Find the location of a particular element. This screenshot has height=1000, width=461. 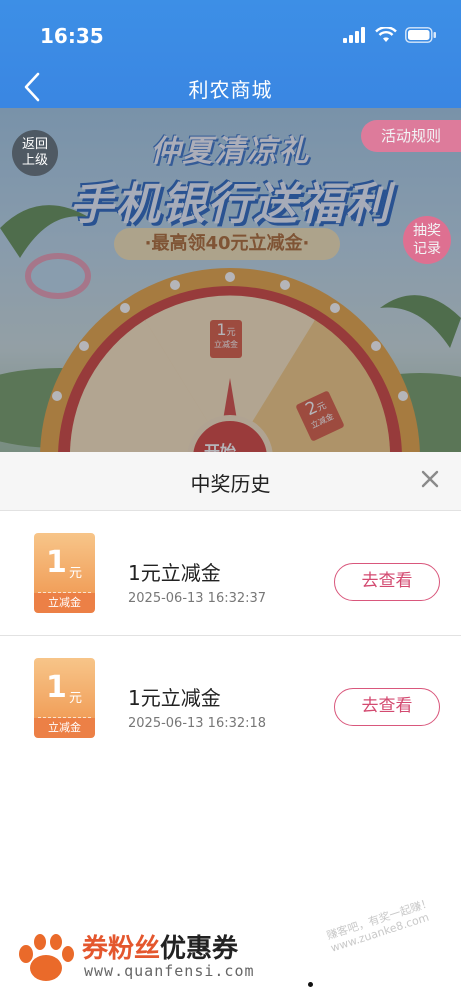

history-item: 1 元 立减金 1元立减金 2025-06-13 16:32:18 去查看 is located at coordinates (230, 698).